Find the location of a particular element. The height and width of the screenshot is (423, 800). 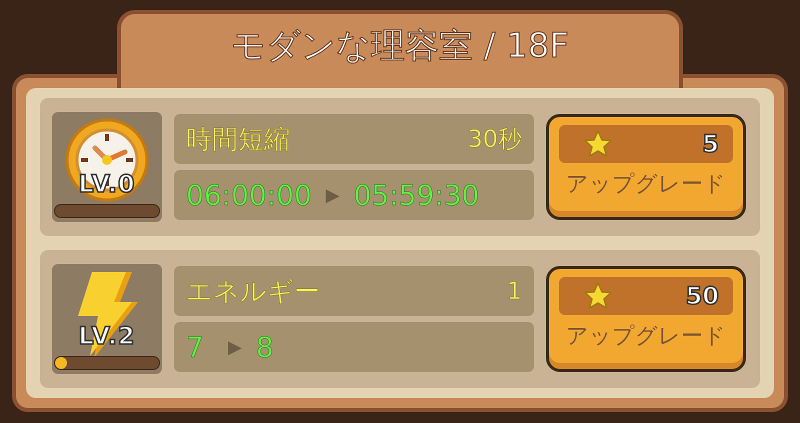

panel-title: モダンな理容室 / 18F is located at coordinates (400, 46).